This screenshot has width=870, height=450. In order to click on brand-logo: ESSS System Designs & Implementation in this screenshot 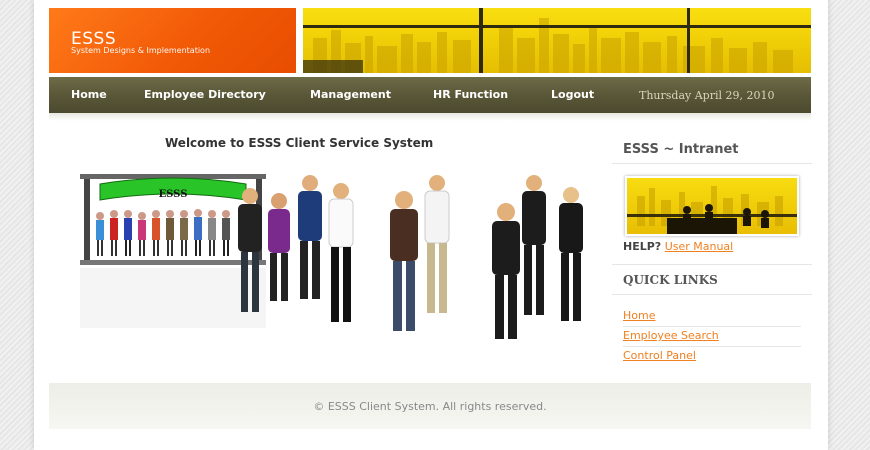, I will do `click(172, 40)`.